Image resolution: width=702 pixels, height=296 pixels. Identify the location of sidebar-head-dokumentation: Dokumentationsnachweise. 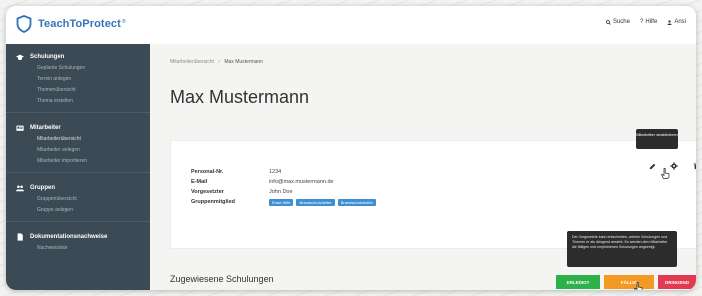
(78, 237).